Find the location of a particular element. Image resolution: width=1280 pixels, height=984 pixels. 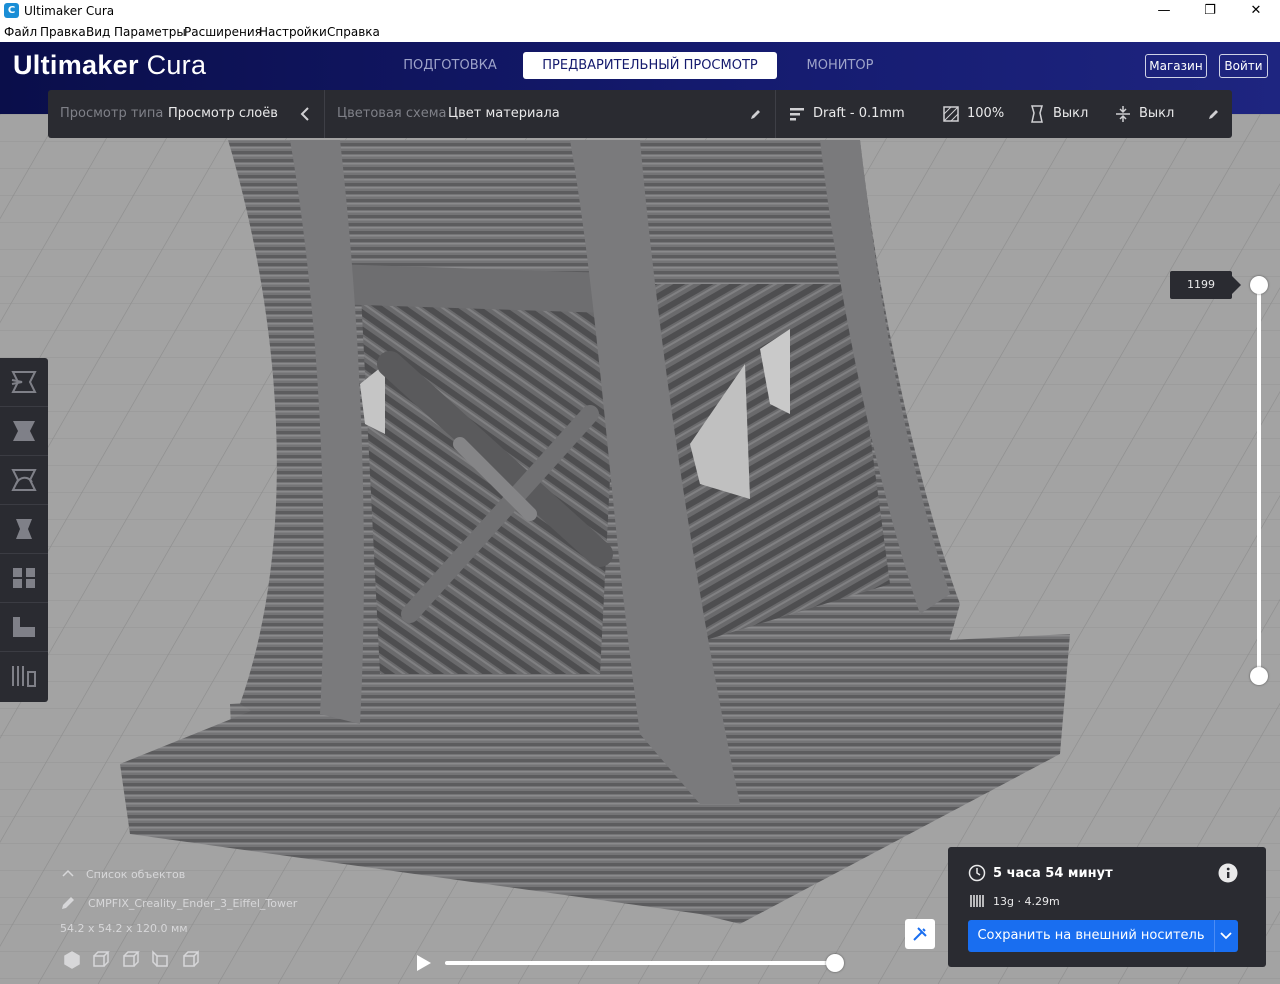

left-tool-panel is located at coordinates (24, 530).